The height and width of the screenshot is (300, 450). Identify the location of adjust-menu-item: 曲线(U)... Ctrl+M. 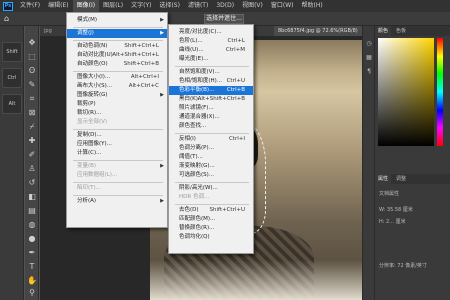
(211, 50).